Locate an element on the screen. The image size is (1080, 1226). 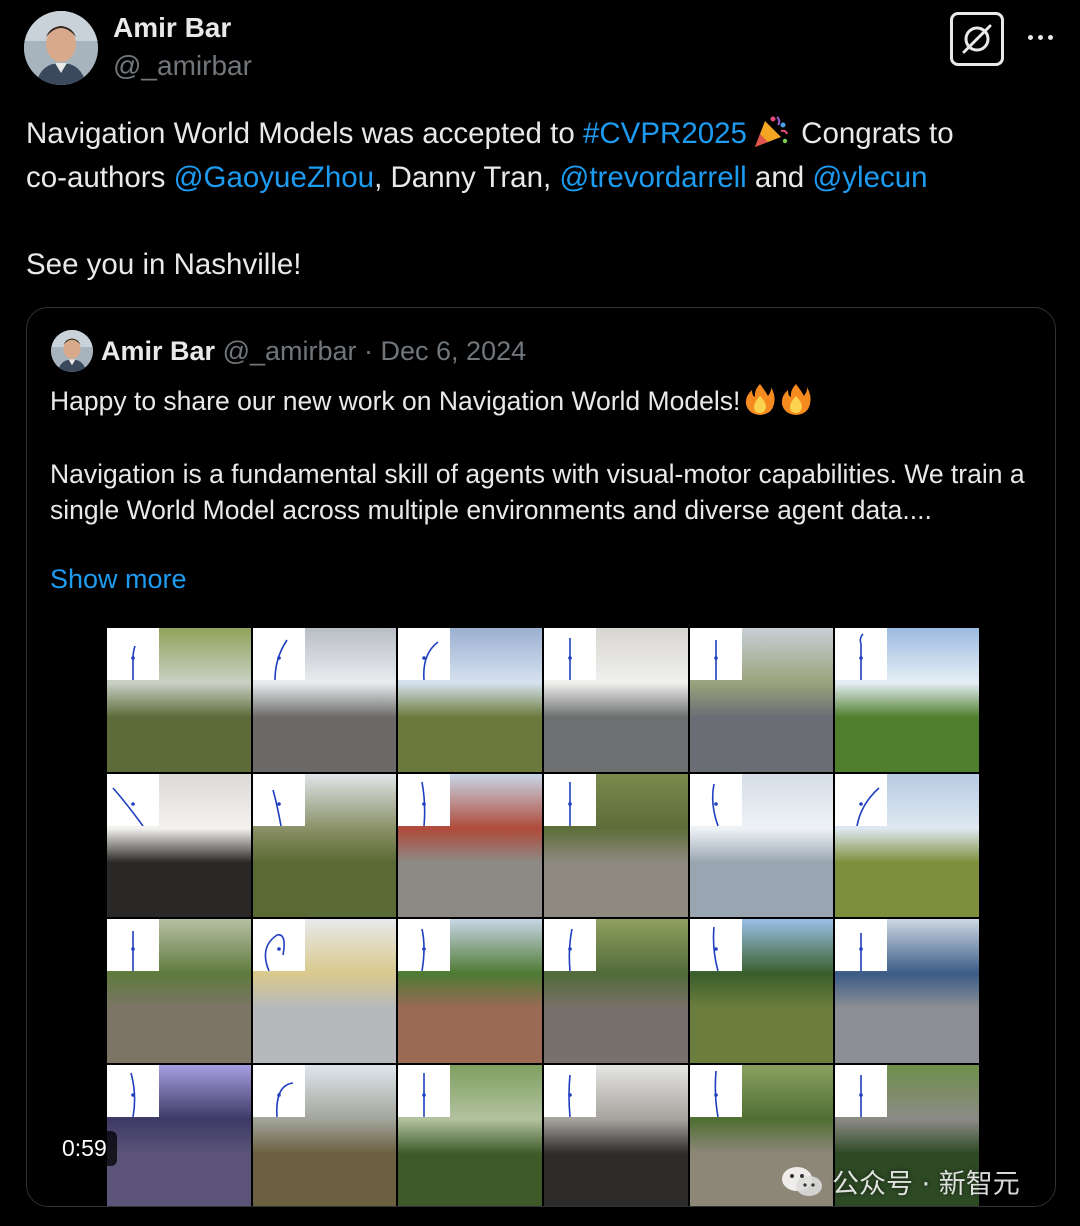
watermark: 公众号 · 新智元 is located at coordinates (900, 1181).